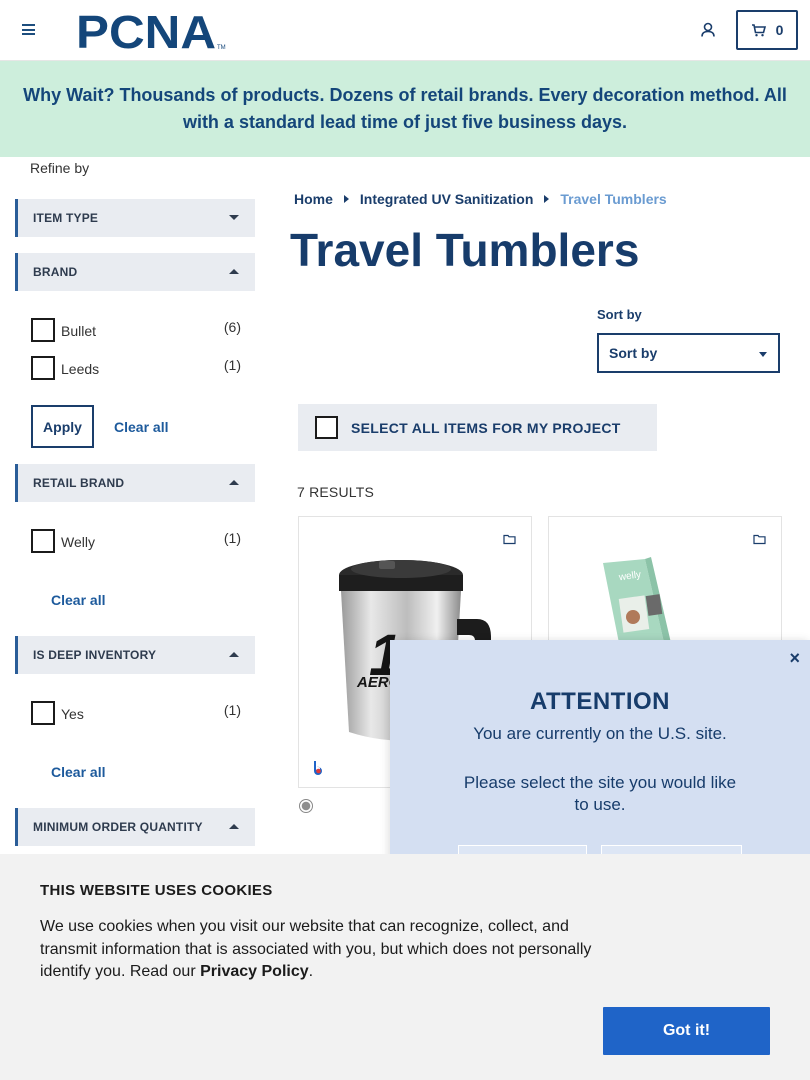 This screenshot has height=1080, width=810. Describe the element at coordinates (135, 483) in the screenshot. I see `filter-retail-brand: RETAIL BRAND` at that location.